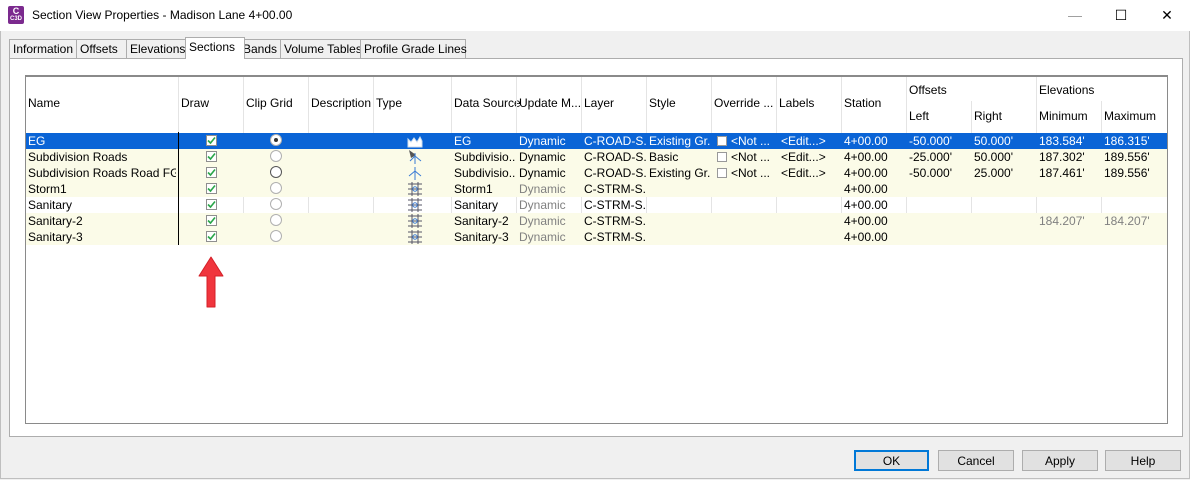  What do you see at coordinates (1143, 460) in the screenshot?
I see `help-button: Help` at bounding box center [1143, 460].